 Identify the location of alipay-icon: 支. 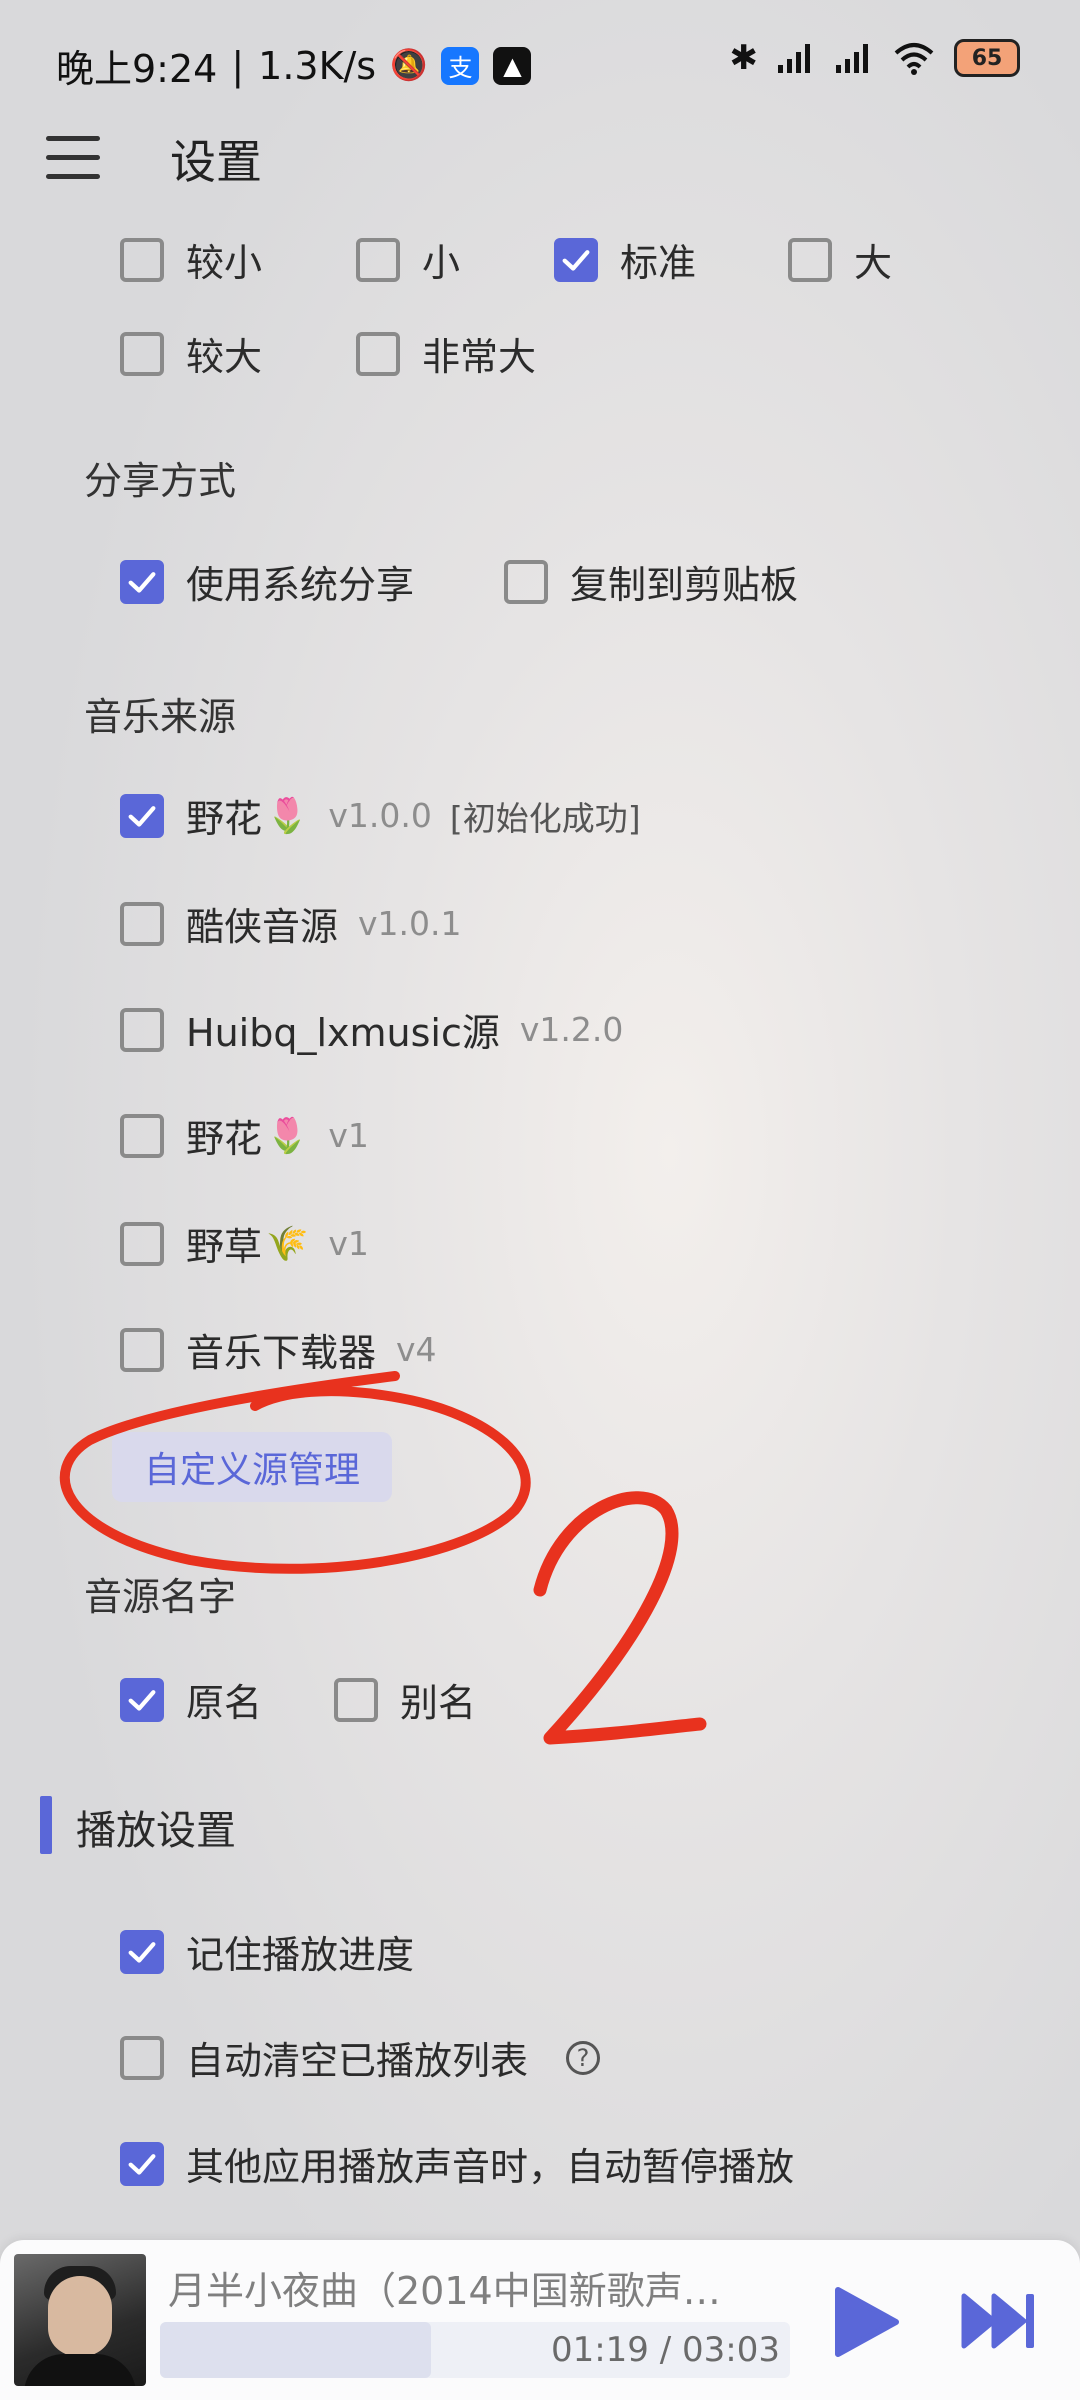
(460, 65).